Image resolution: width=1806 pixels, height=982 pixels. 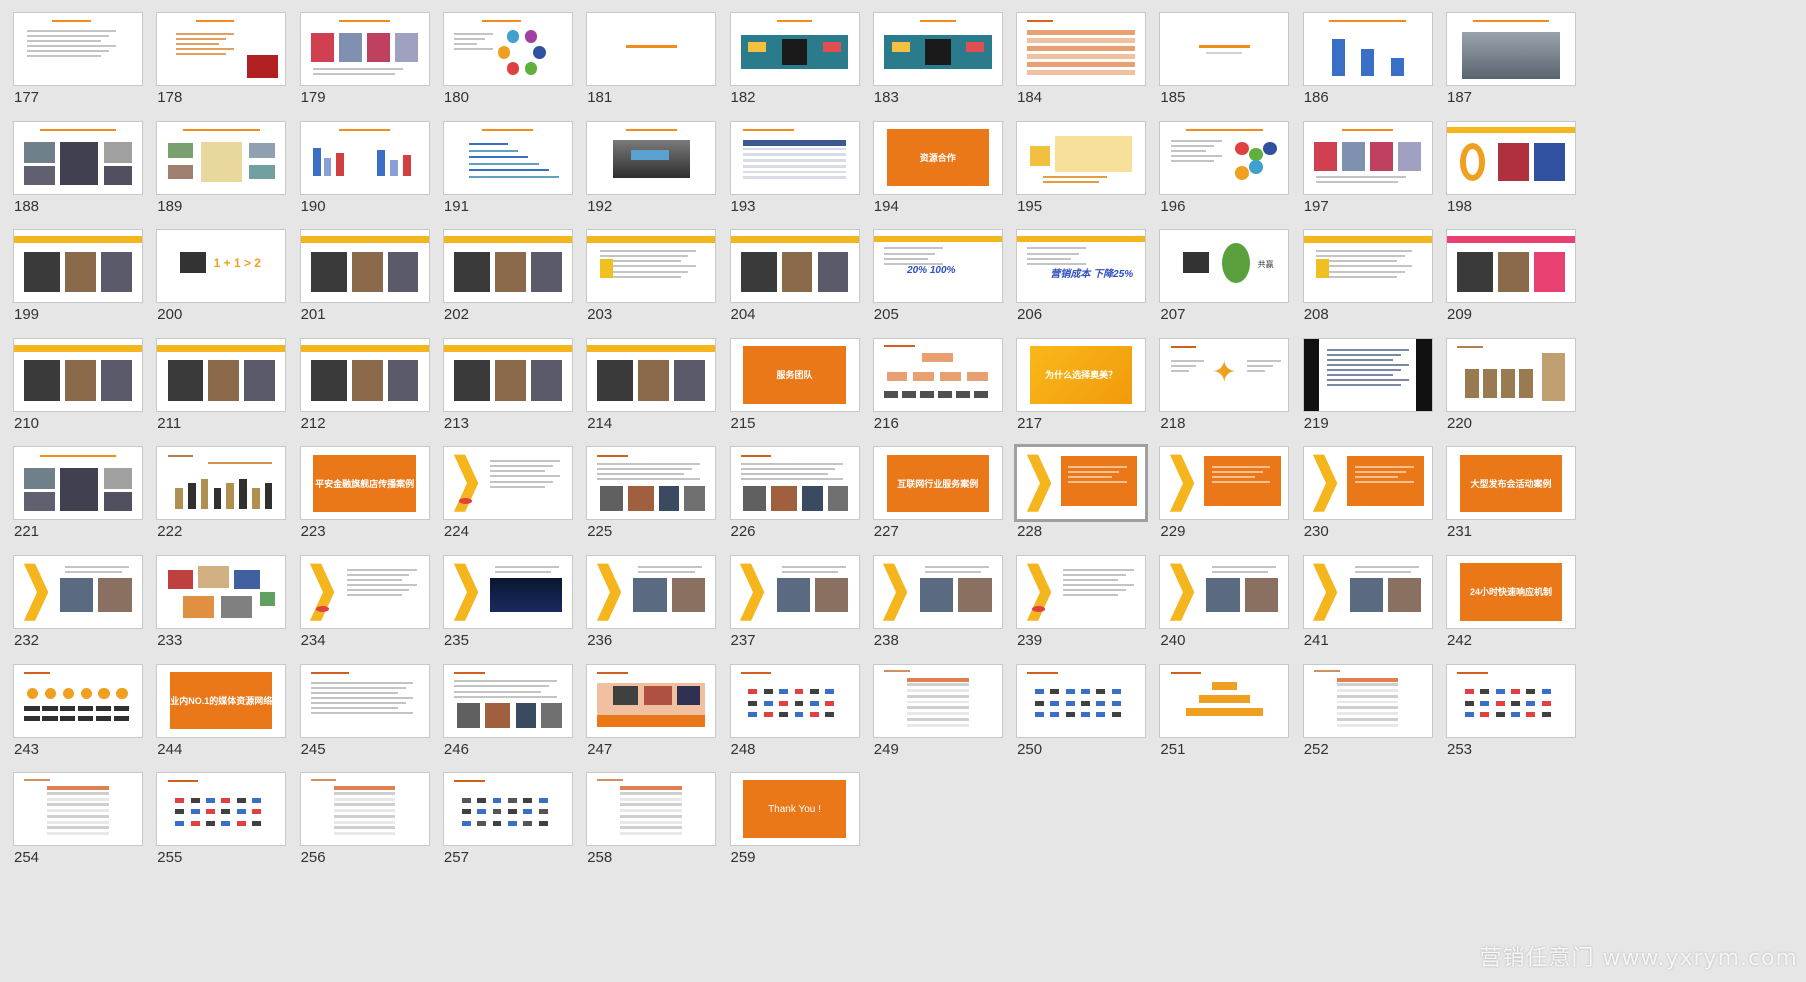 What do you see at coordinates (507, 62) in the screenshot?
I see `slide-thumbnail-180: 180` at bounding box center [507, 62].